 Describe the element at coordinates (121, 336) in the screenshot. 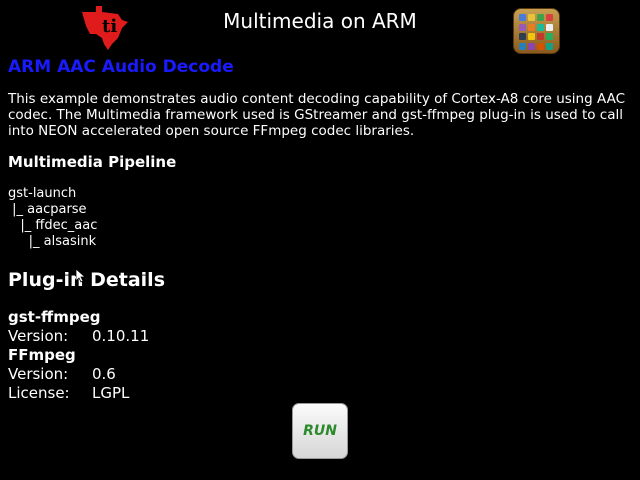

I see `version-value: 0.10.11` at that location.